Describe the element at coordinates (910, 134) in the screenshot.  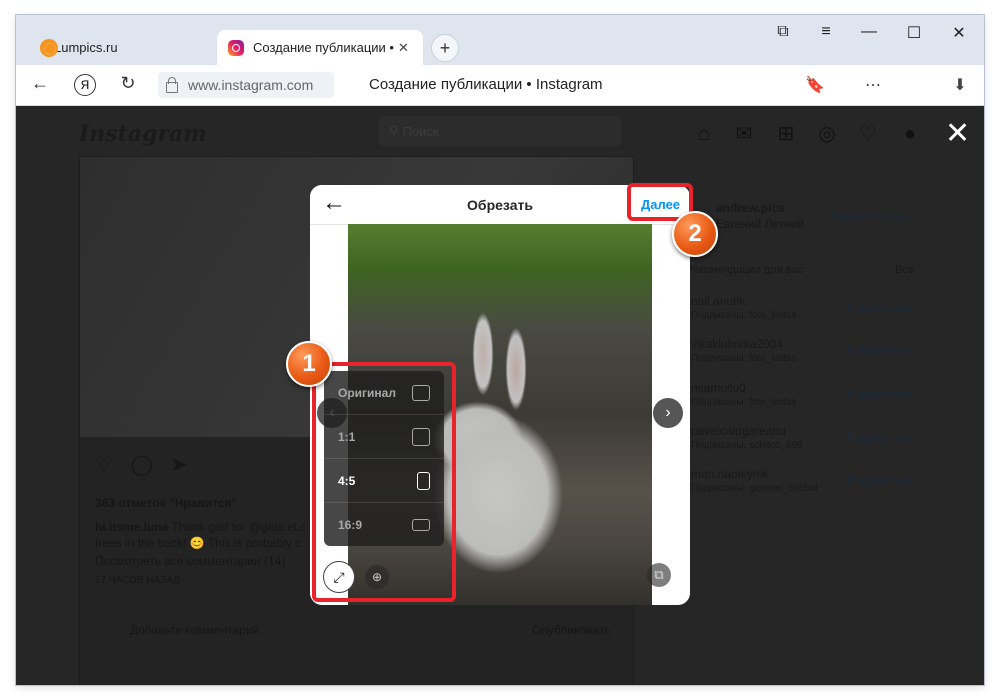
I see `avatar: ●` at that location.